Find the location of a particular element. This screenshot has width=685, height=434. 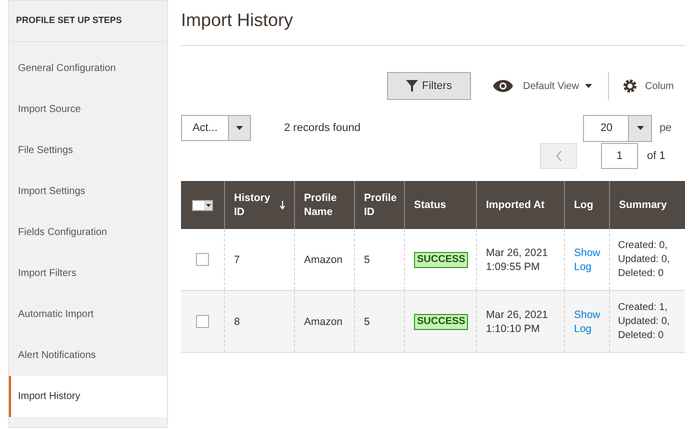

page-title: Import History is located at coordinates (433, 23).